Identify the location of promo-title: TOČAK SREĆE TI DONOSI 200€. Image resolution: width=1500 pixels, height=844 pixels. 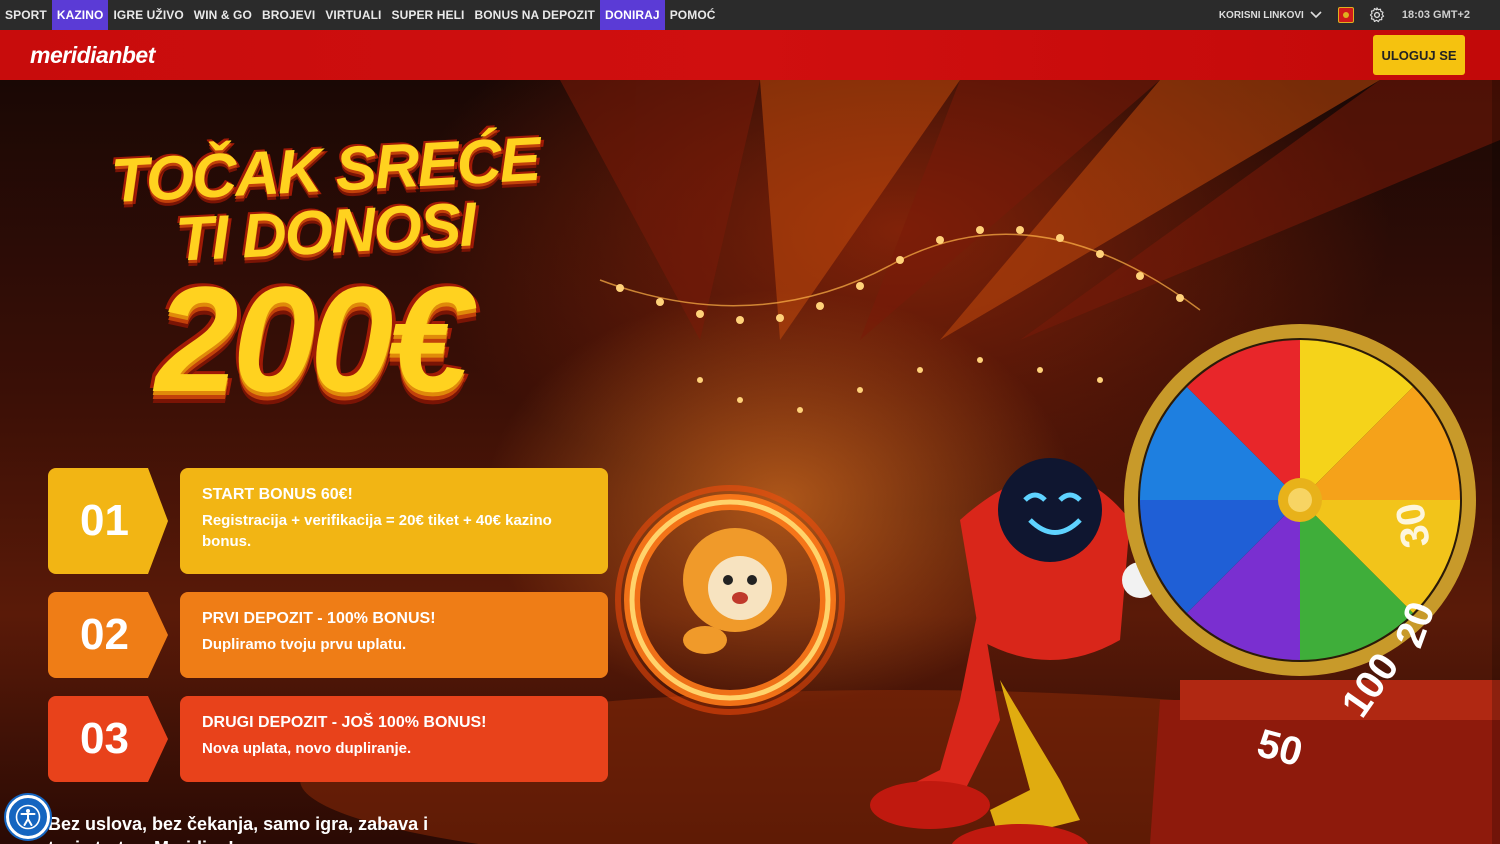
(325, 269).